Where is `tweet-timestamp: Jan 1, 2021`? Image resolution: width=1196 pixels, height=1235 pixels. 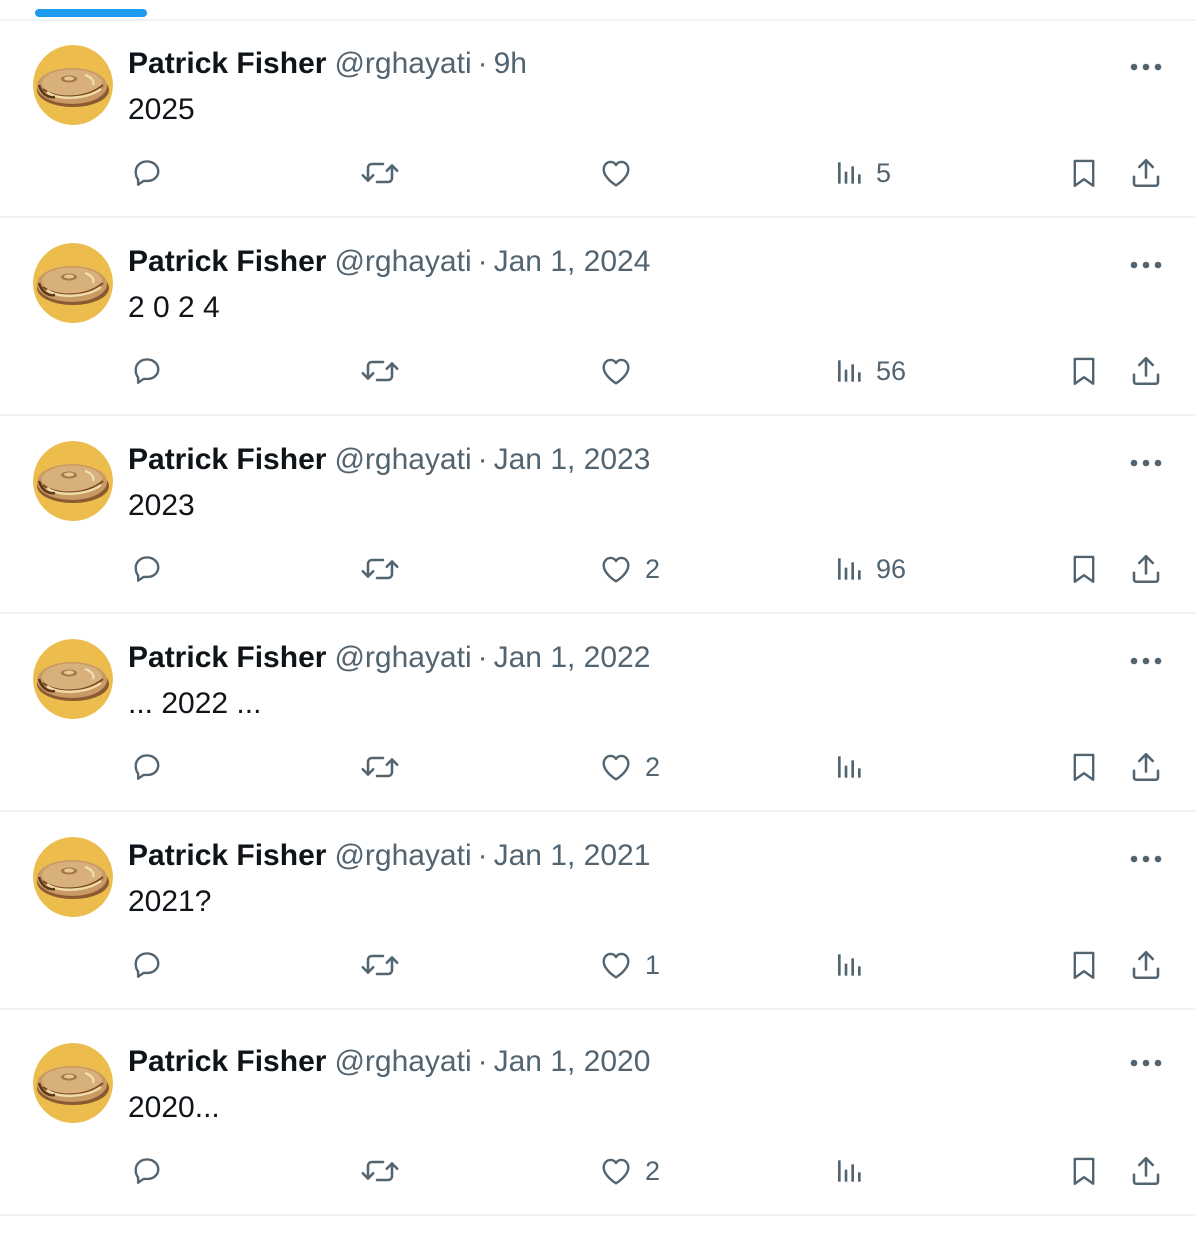 tweet-timestamp: Jan 1, 2021 is located at coordinates (572, 855).